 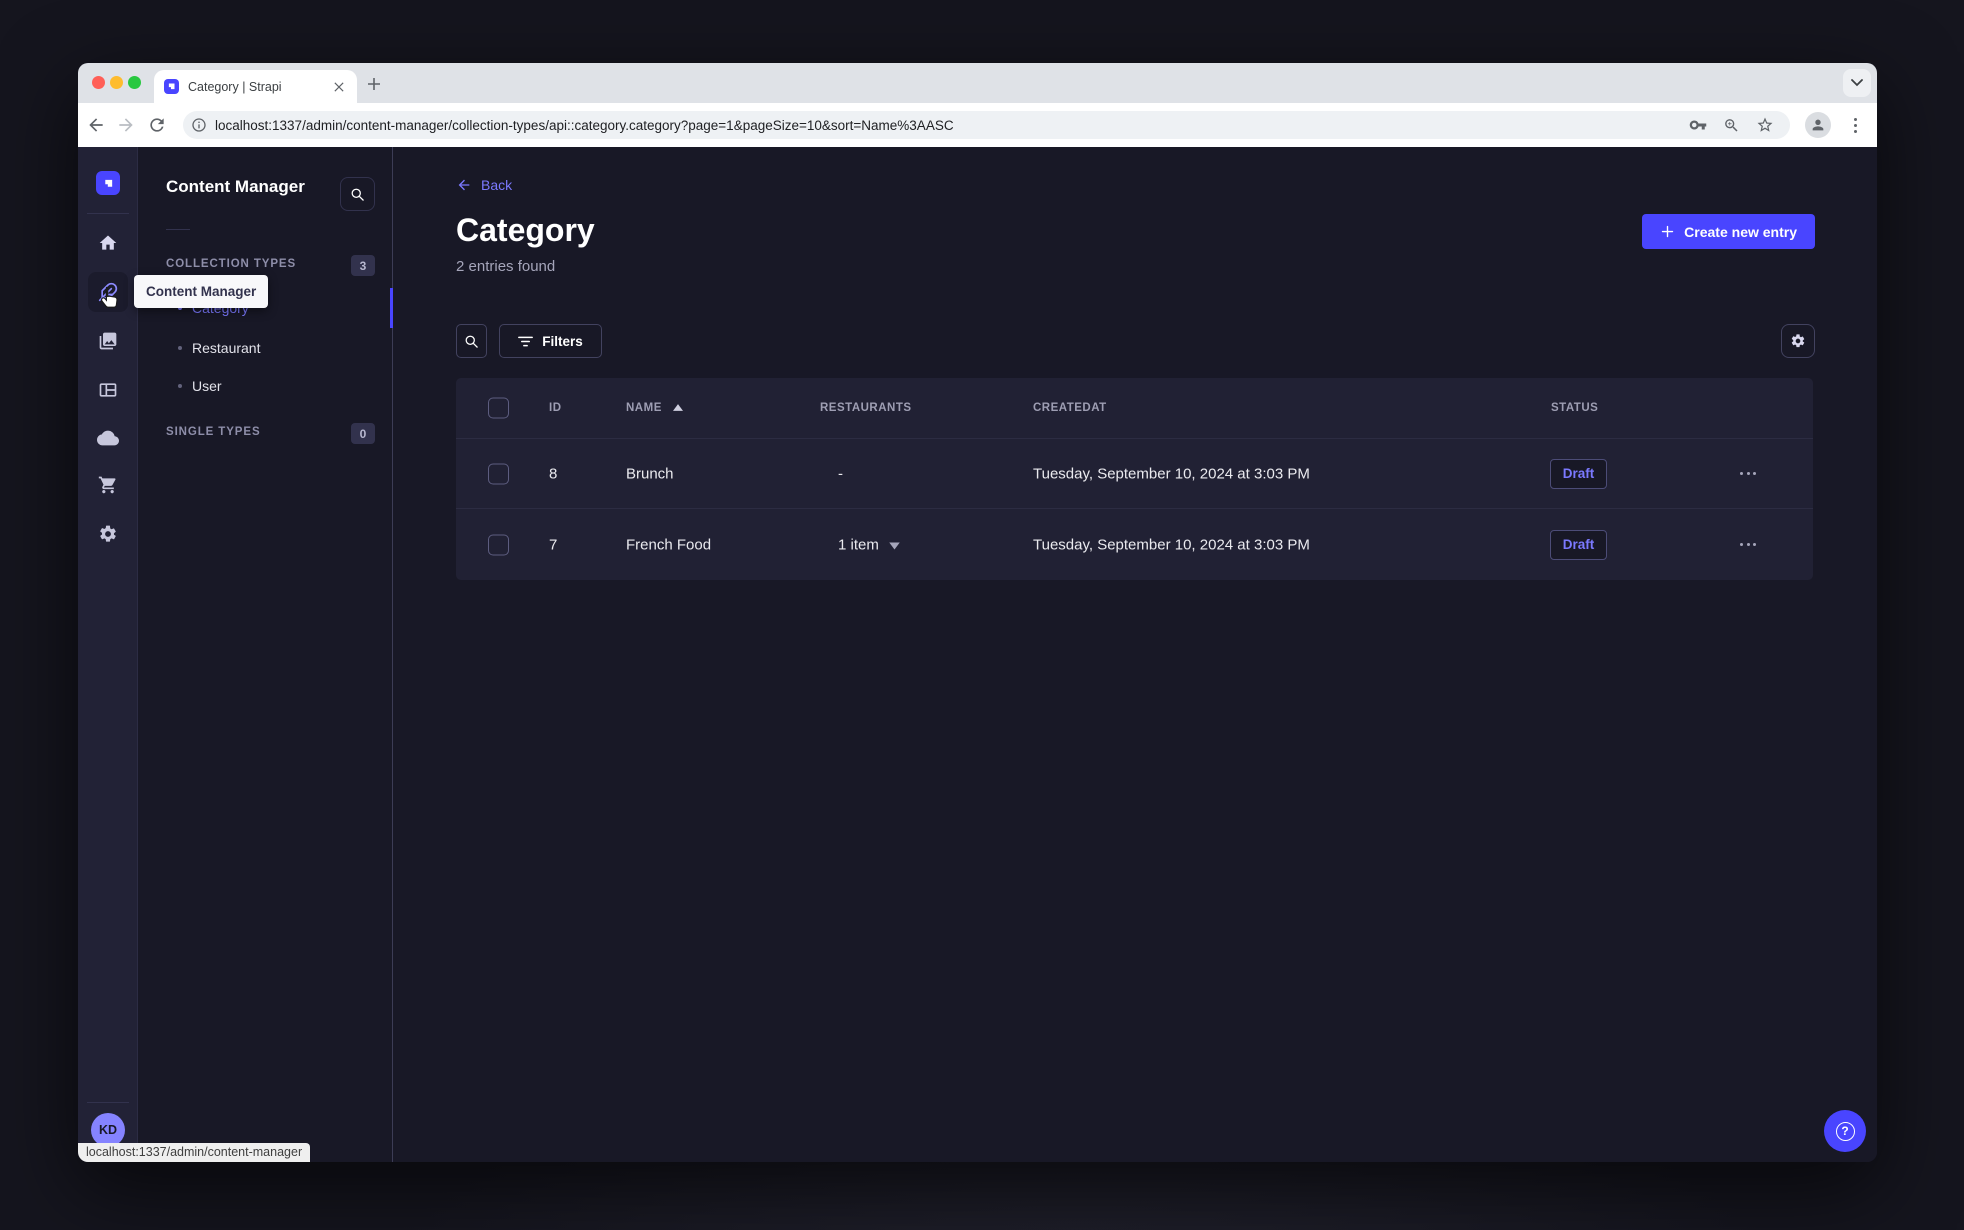 I want to click on content-type-builder-icon, so click(x=108, y=390).